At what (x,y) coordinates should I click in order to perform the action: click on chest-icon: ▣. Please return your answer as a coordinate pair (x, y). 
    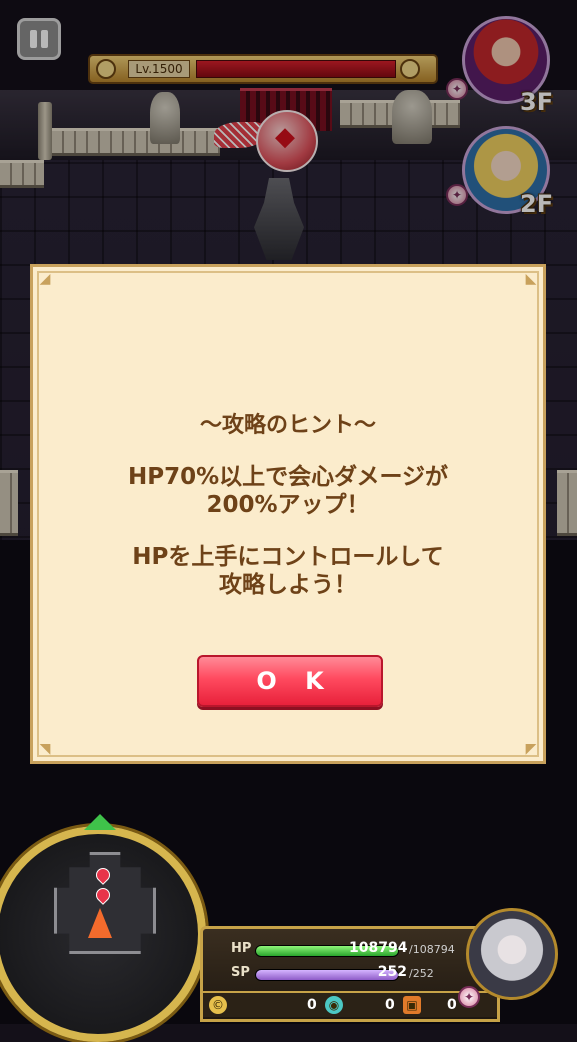
    Looking at the image, I should click on (412, 1005).